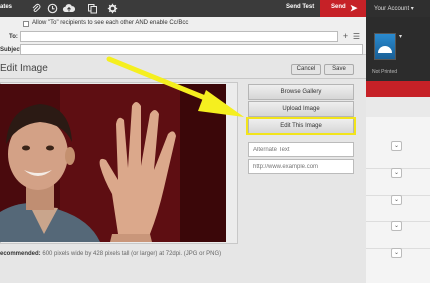  I want to click on paperclip-icon, so click(36, 8).